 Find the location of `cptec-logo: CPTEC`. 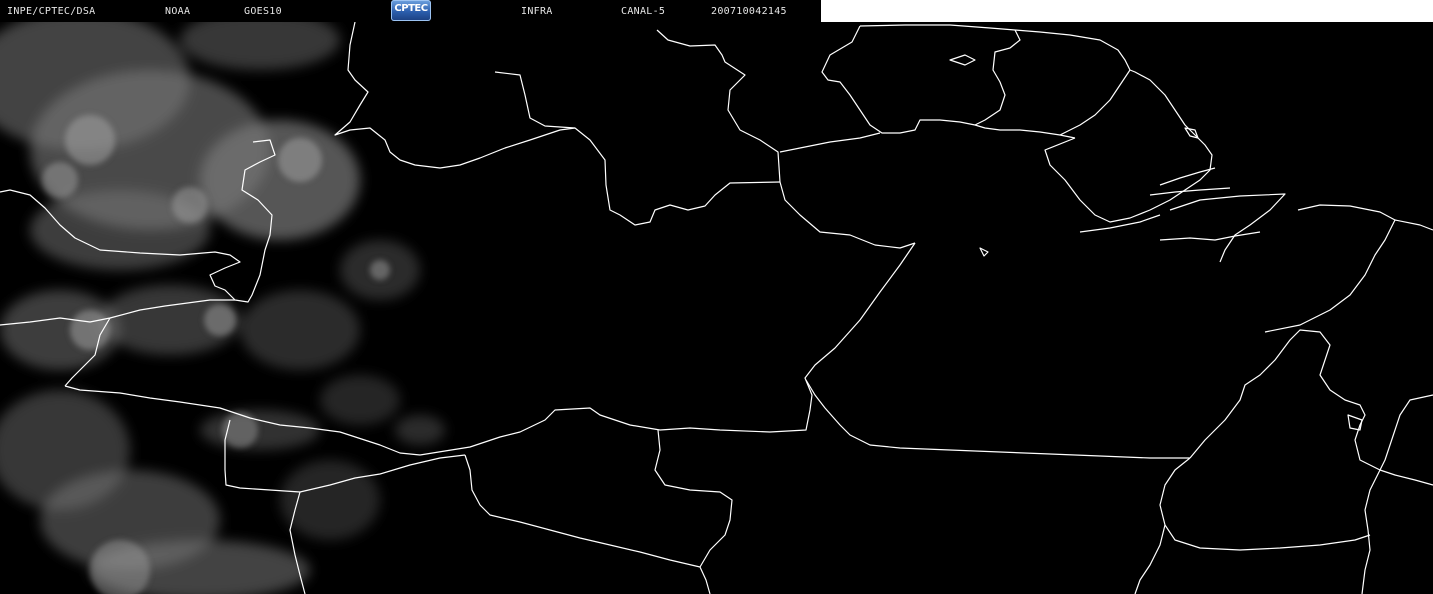

cptec-logo: CPTEC is located at coordinates (411, 10).